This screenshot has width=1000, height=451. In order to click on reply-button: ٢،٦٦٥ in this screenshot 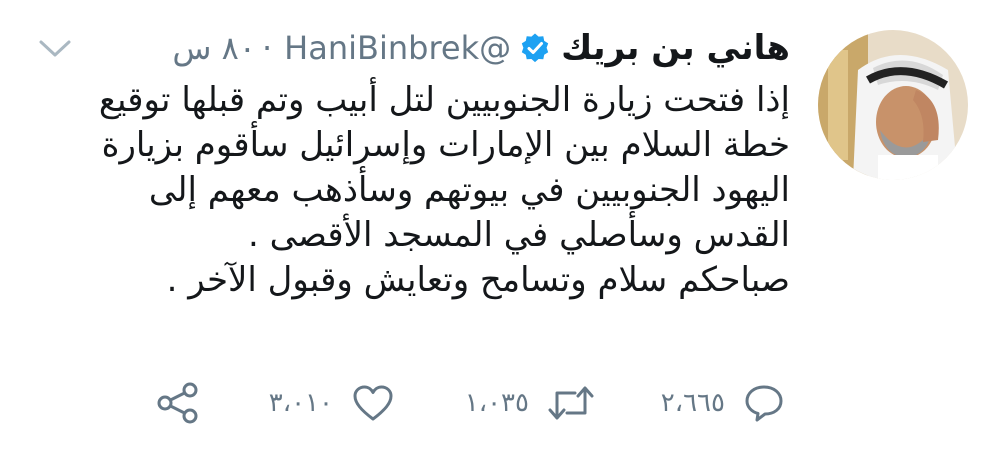, I will do `click(723, 403)`.